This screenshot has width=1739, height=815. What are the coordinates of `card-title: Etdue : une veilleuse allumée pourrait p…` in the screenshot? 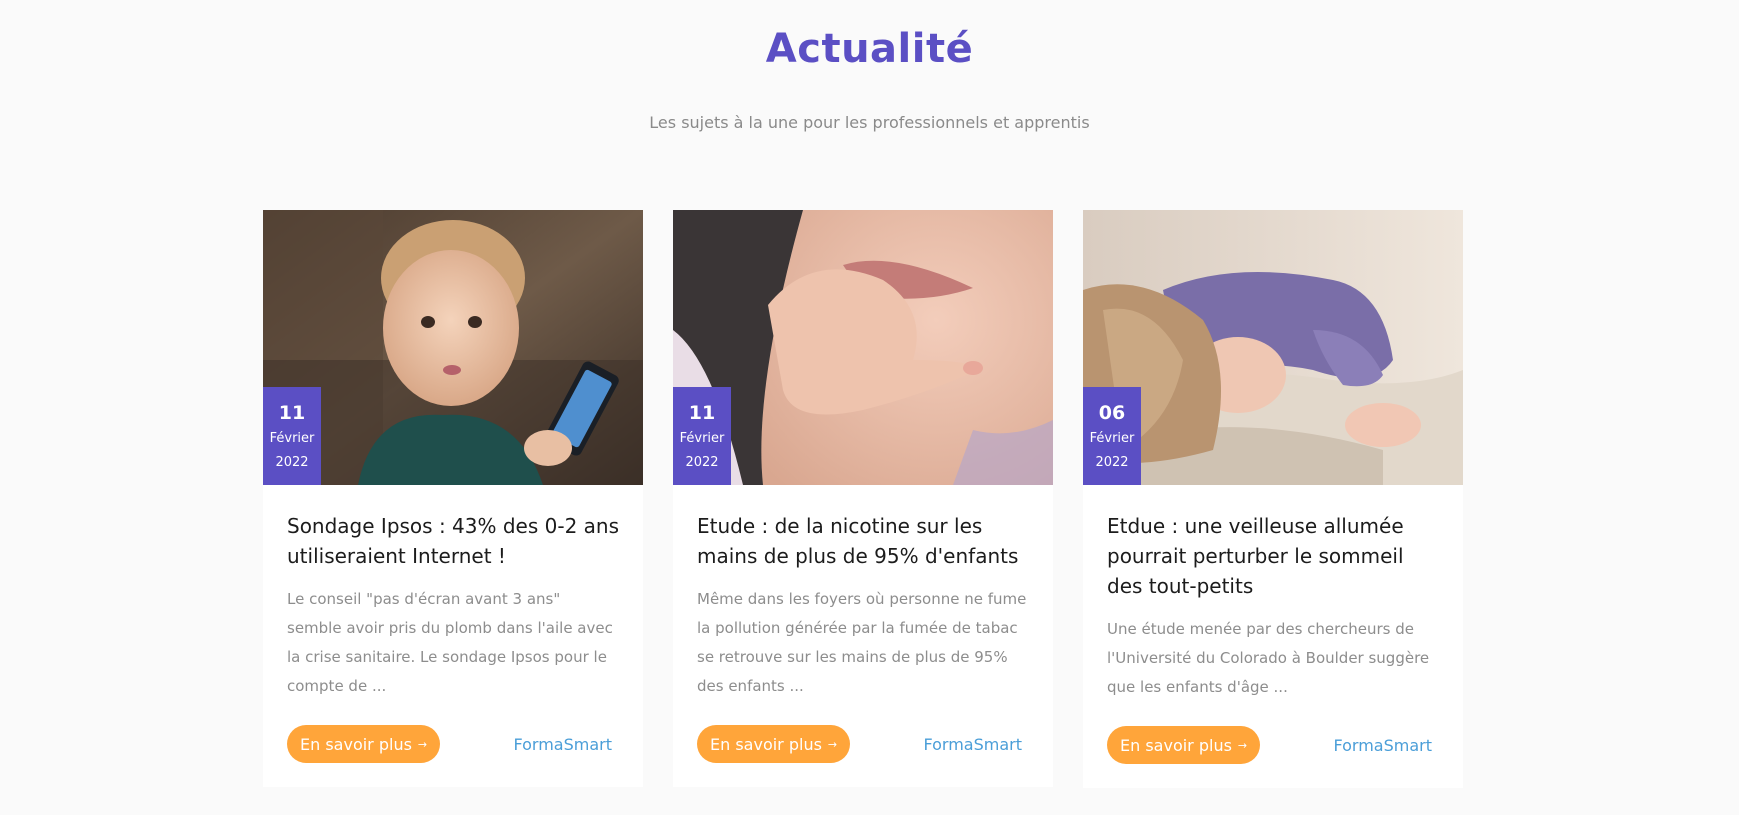 It's located at (1273, 556).